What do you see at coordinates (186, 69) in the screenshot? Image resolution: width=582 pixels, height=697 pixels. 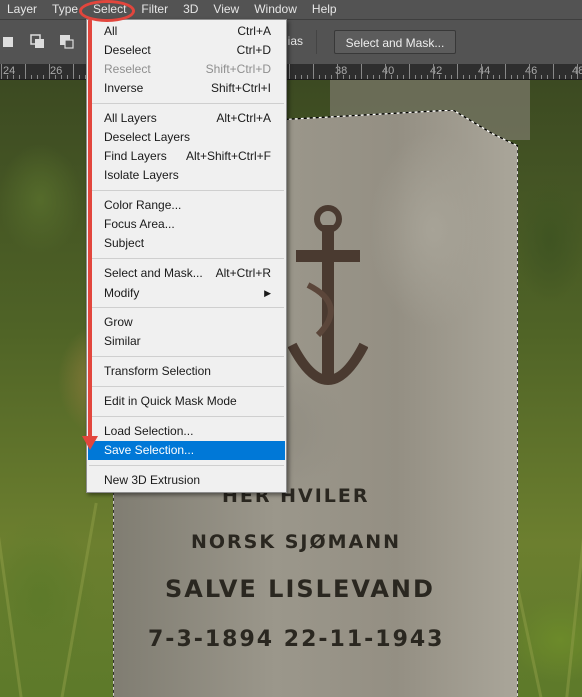 I see `menu-item-reselect: Reselect Shift+Ctrl+D` at bounding box center [186, 69].